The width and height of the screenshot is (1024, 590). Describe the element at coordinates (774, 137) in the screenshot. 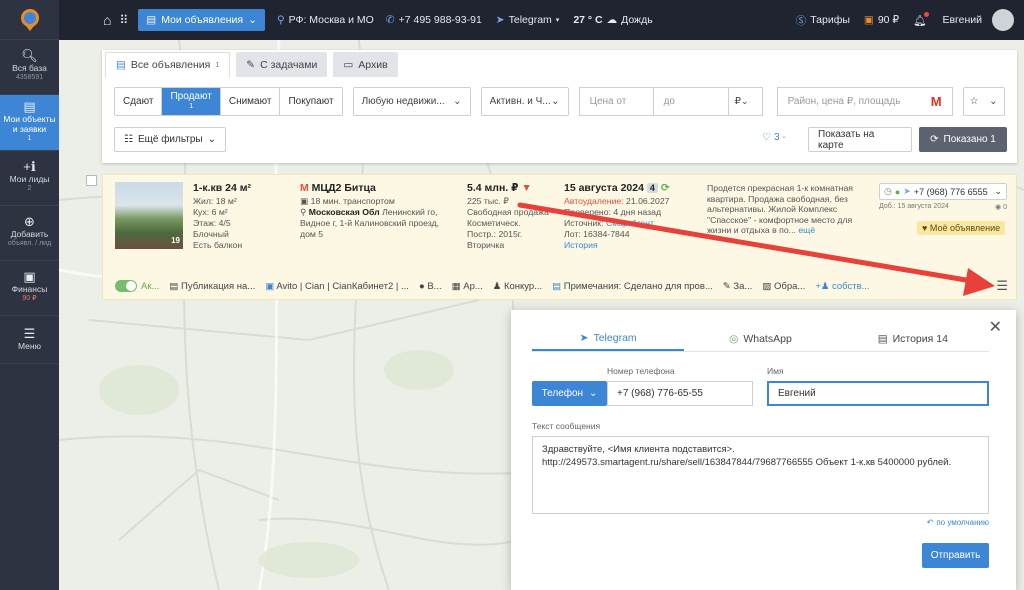

I see `saved-searches: ♡ 3 -` at that location.